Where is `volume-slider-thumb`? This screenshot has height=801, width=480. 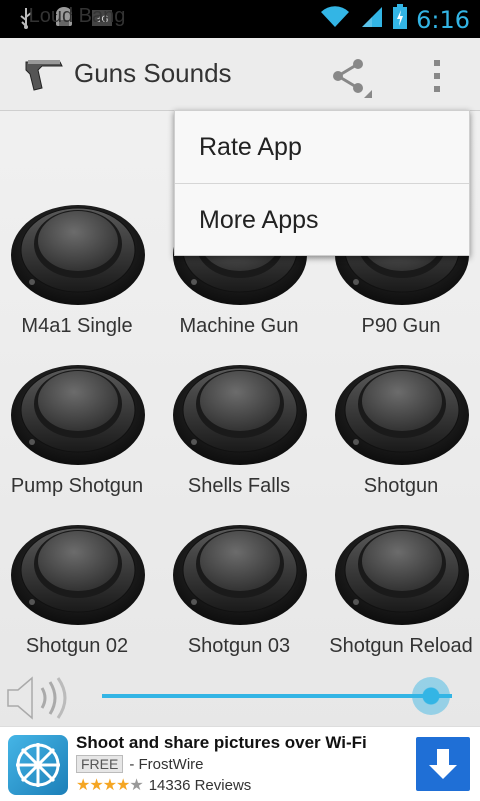 volume-slider-thumb is located at coordinates (431, 696).